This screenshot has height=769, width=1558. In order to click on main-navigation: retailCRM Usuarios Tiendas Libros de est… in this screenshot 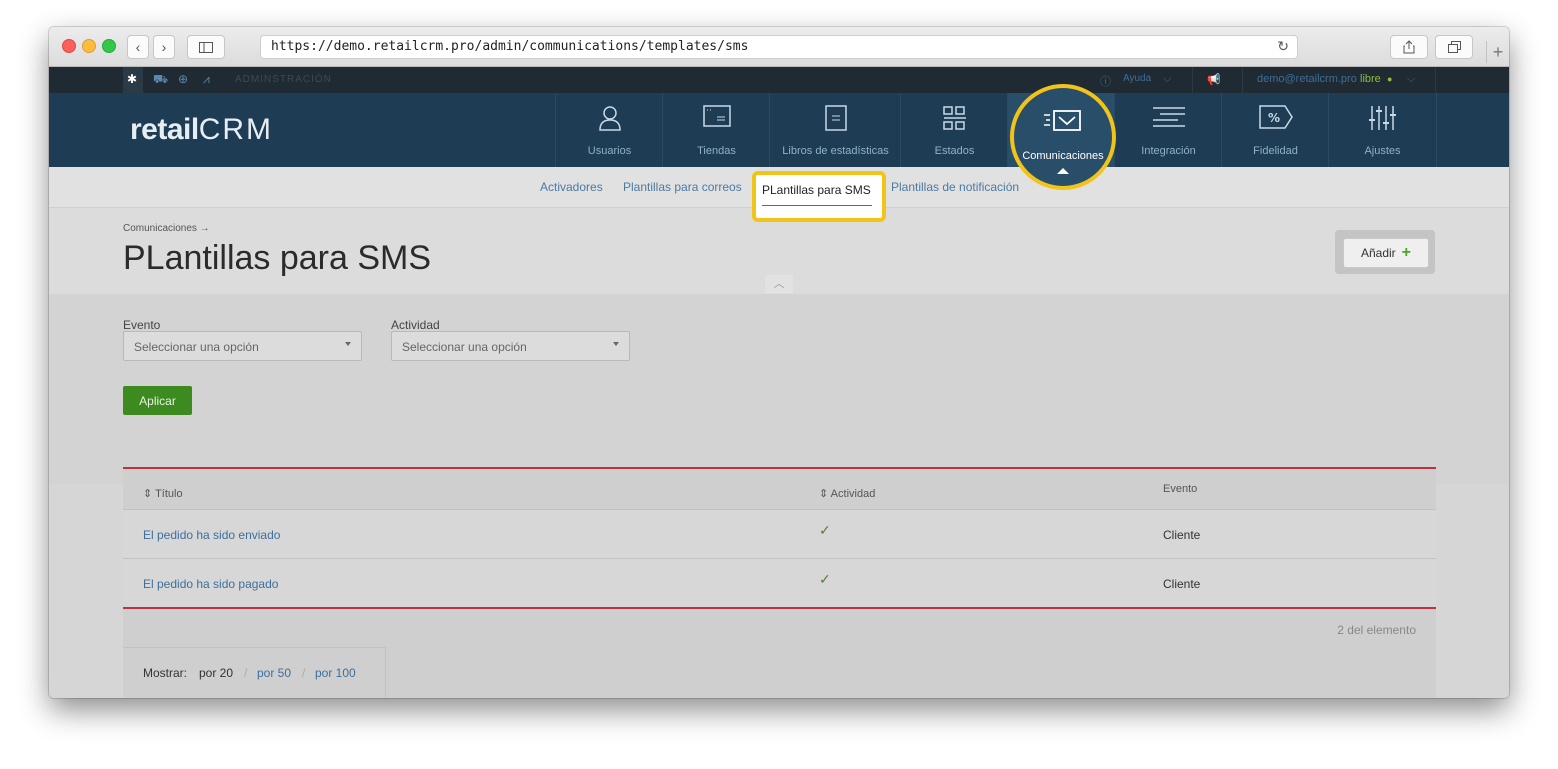, I will do `click(779, 130)`.